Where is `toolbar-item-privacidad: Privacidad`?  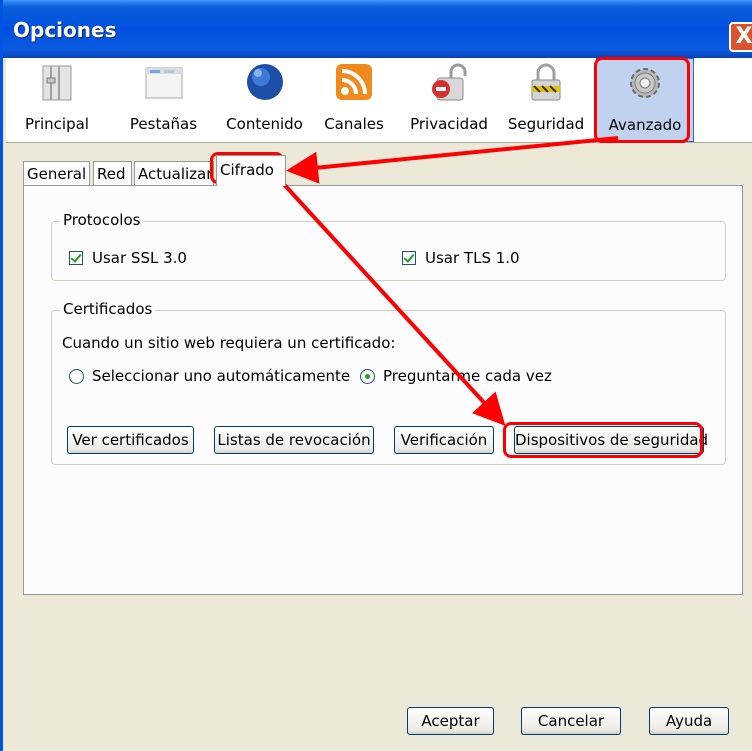 toolbar-item-privacidad: Privacidad is located at coordinates (449, 100).